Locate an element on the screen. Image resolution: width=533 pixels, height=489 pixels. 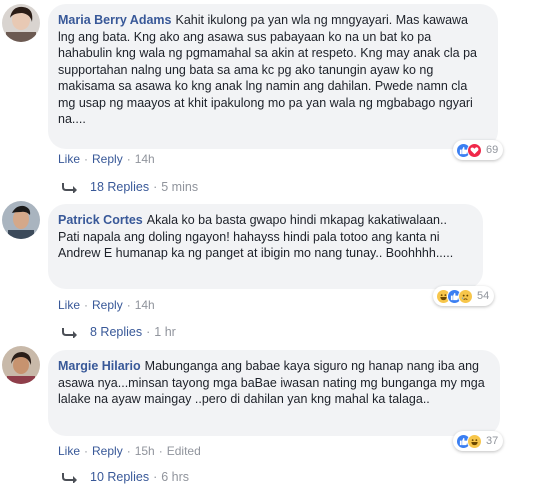
replies-count: 8 Replies is located at coordinates (116, 332).